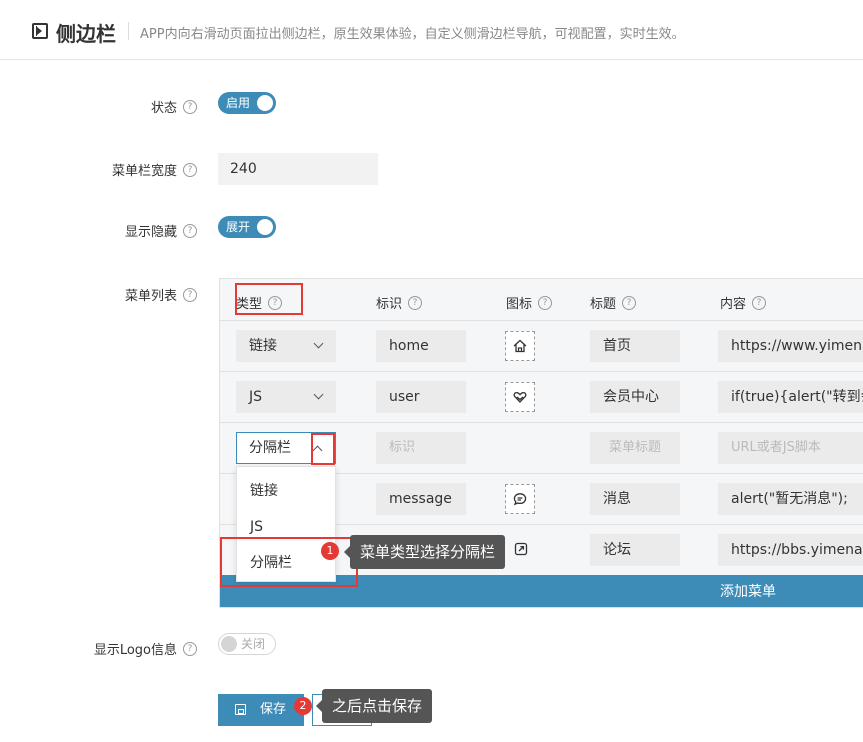  I want to click on menu-list-label: 菜单列表?, so click(161, 294).